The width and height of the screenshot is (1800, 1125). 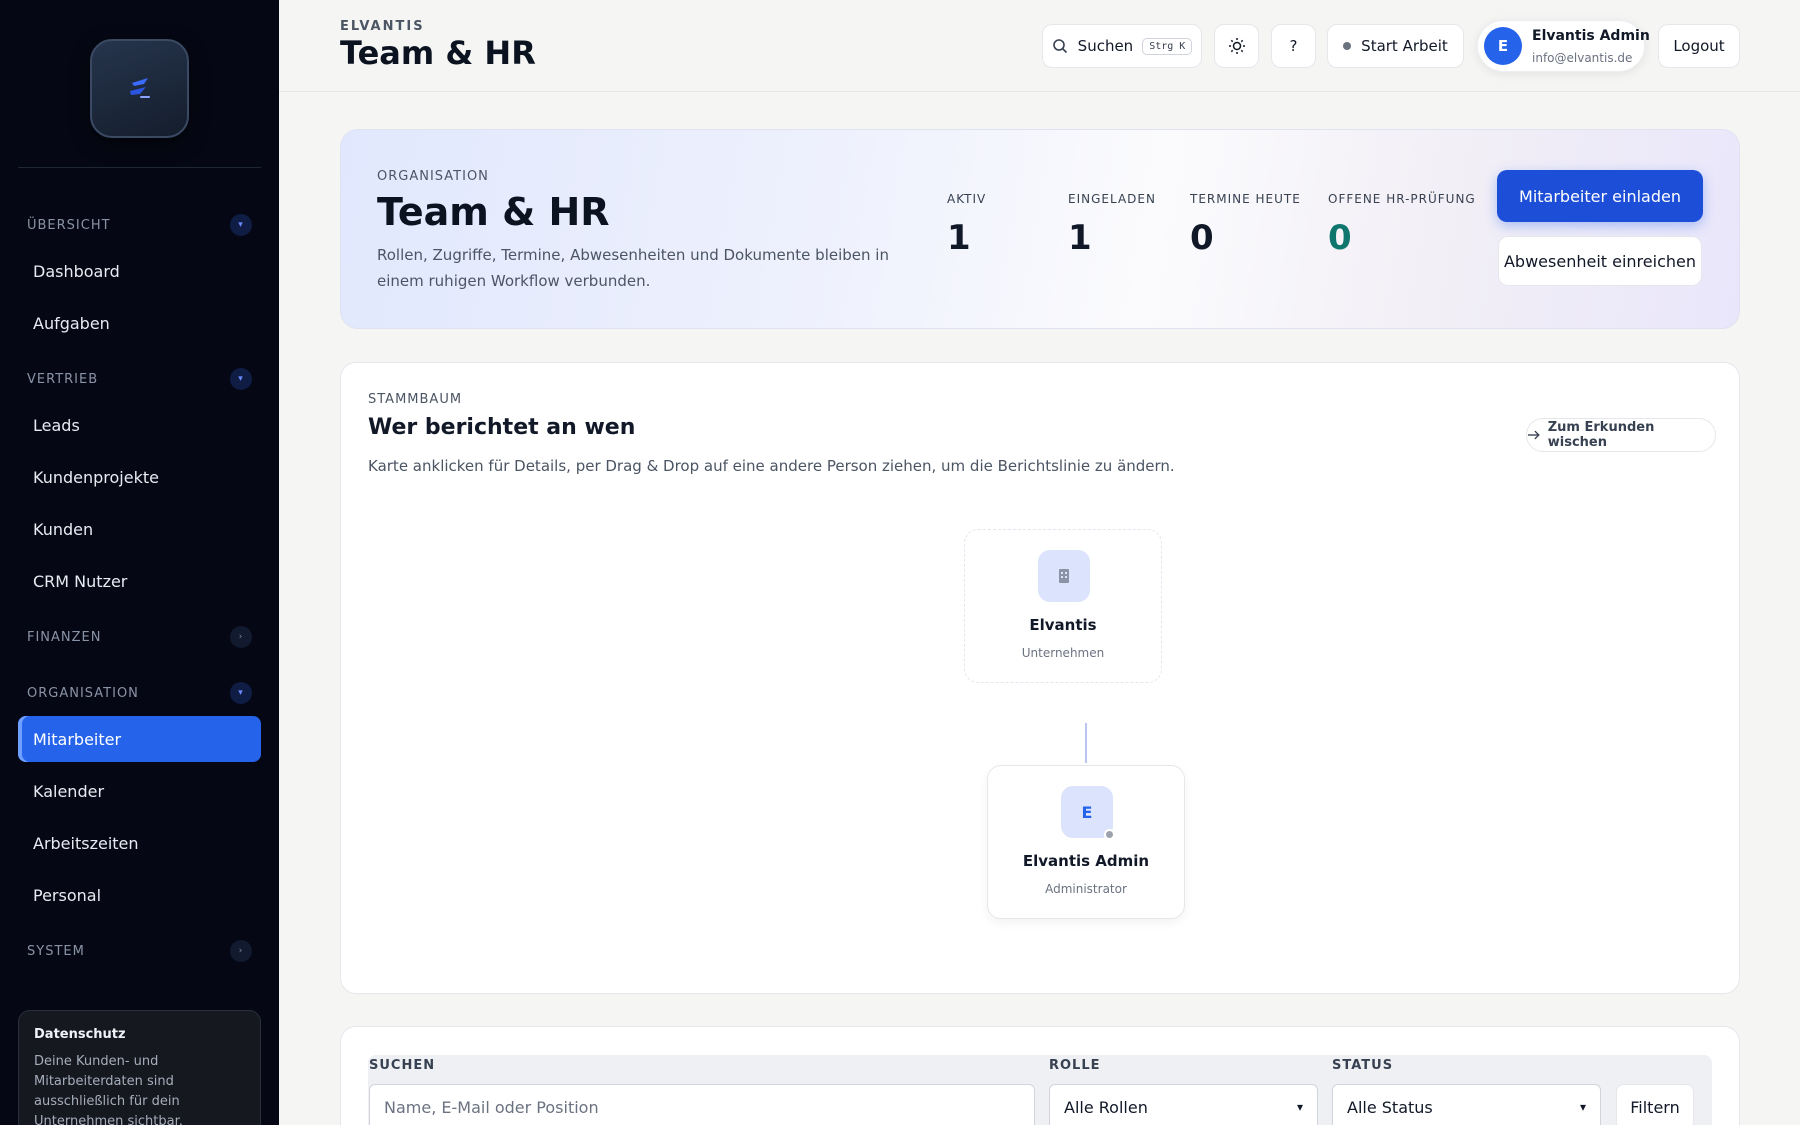 What do you see at coordinates (1600, 261) in the screenshot?
I see `submit-absence-button: Abwesenheit einreichen` at bounding box center [1600, 261].